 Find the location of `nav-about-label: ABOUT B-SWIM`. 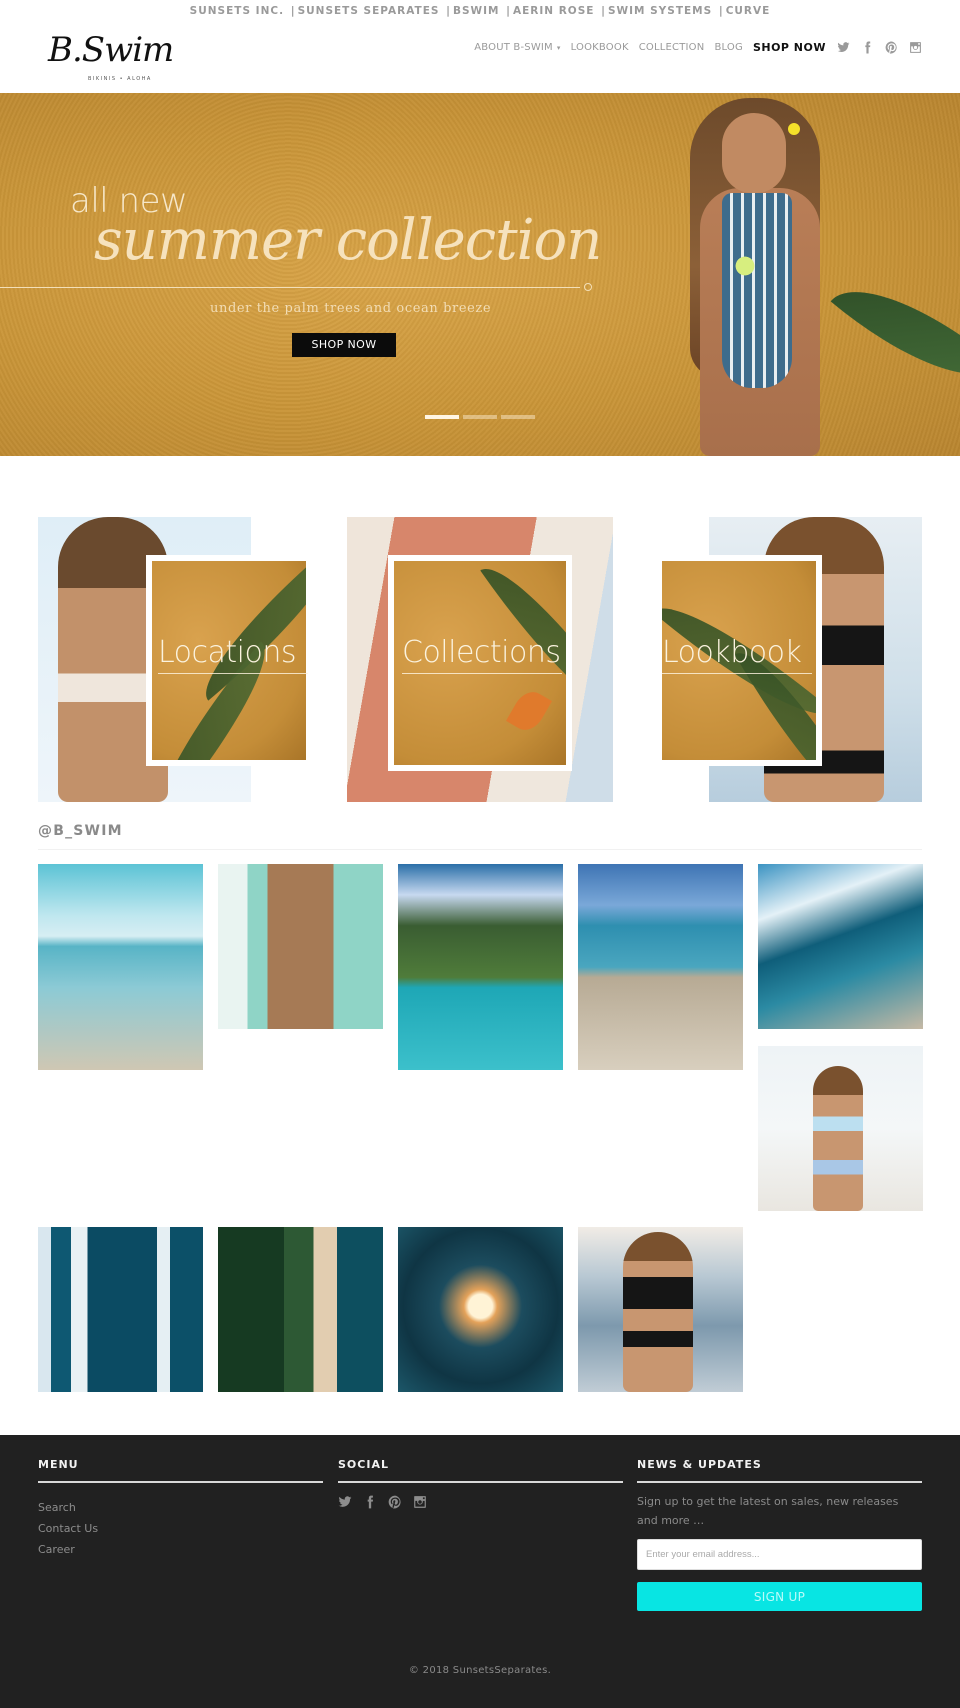

nav-about-label: ABOUT B-SWIM is located at coordinates (513, 47).